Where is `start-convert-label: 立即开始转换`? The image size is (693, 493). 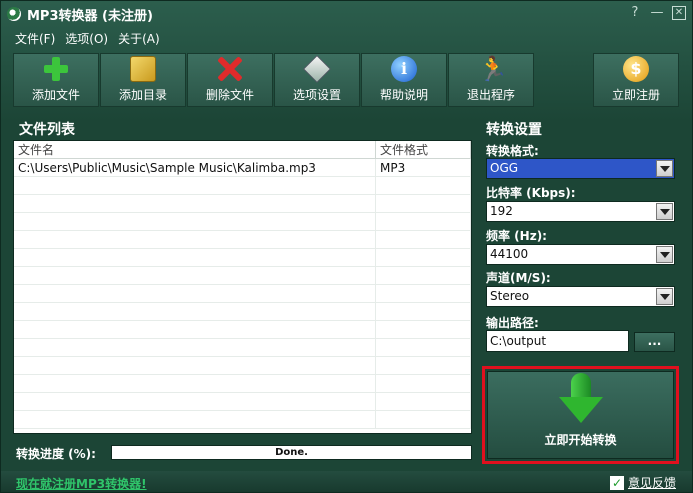
start-convert-label: 立即开始转换 is located at coordinates (580, 440).